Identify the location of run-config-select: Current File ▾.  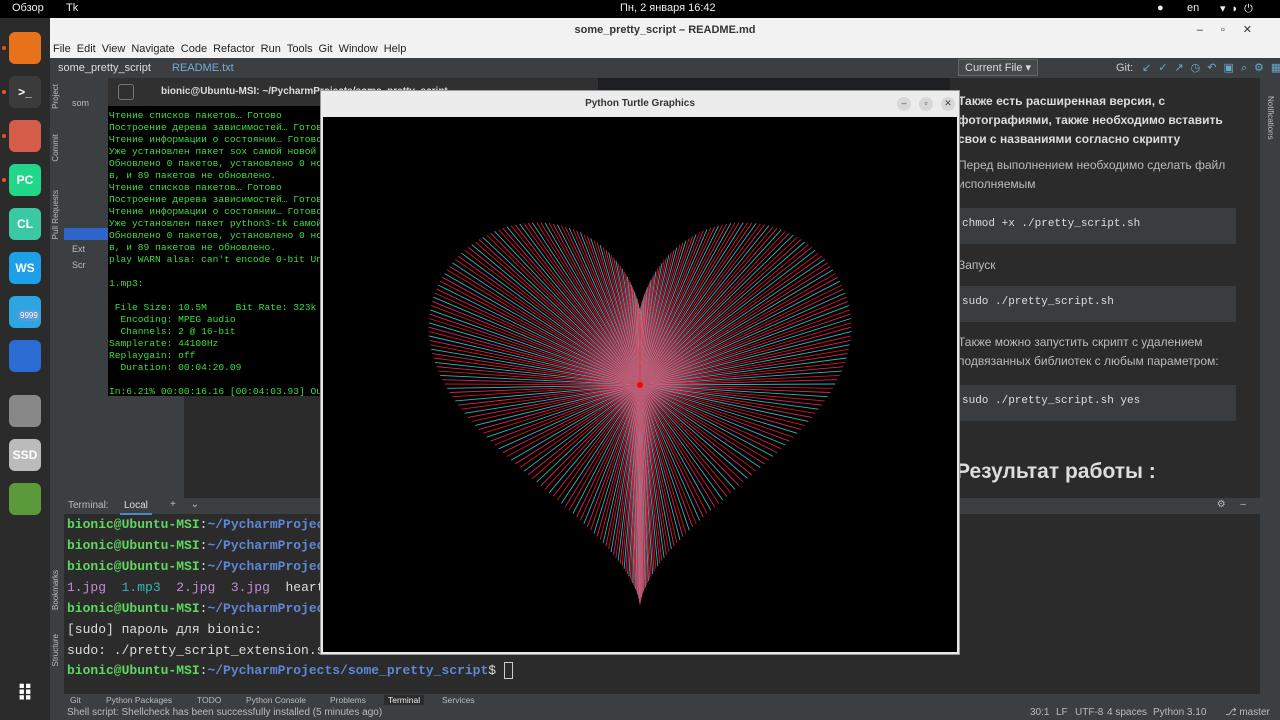
(998, 67).